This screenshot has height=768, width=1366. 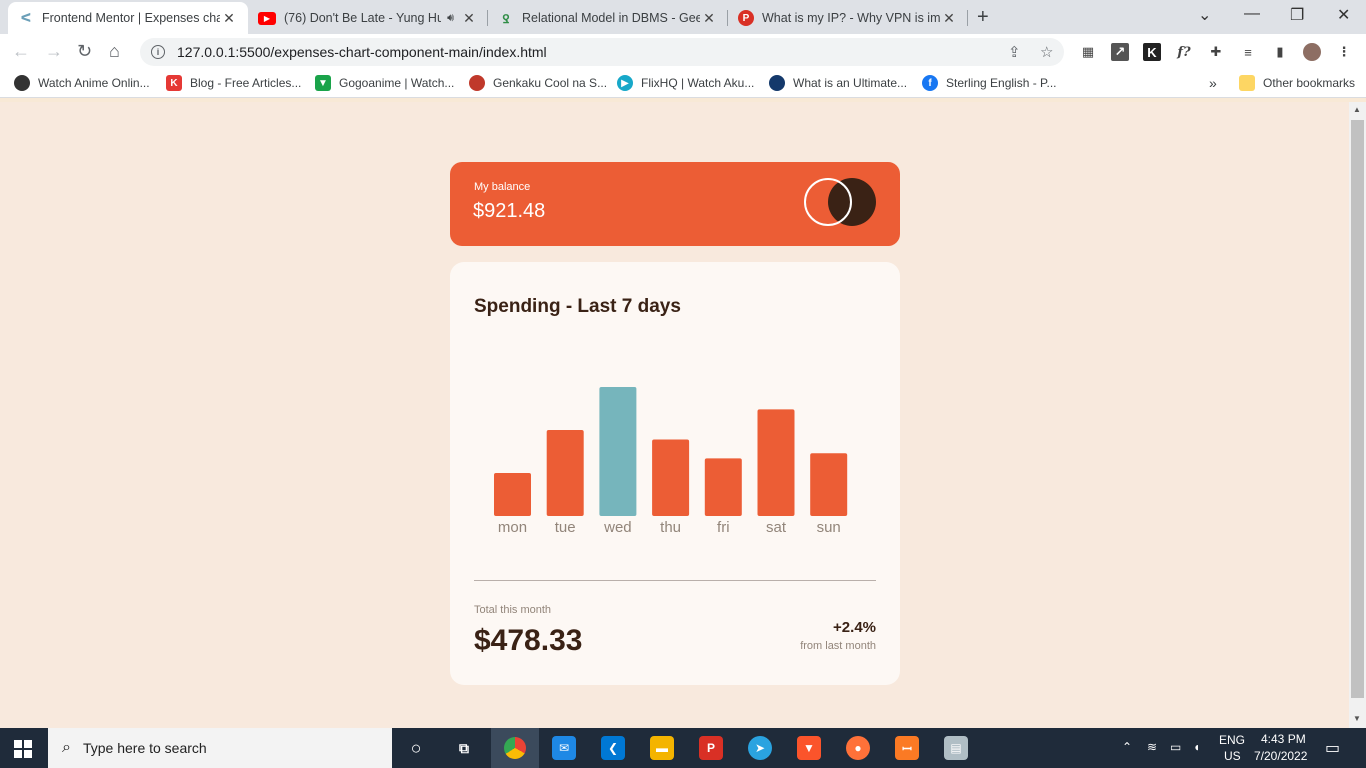 I want to click on scrollbar: ▲ ▼, so click(x=1357, y=415).